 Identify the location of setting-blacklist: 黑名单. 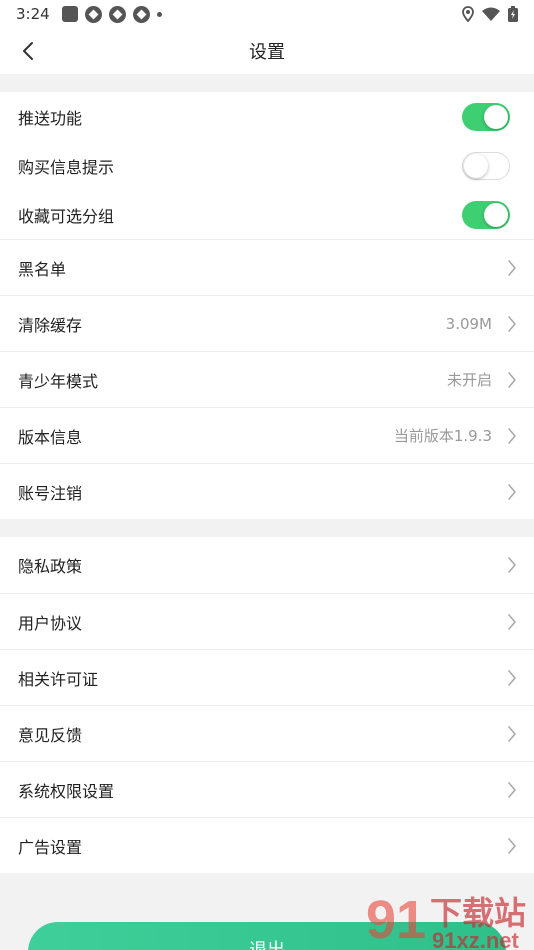
(267, 267).